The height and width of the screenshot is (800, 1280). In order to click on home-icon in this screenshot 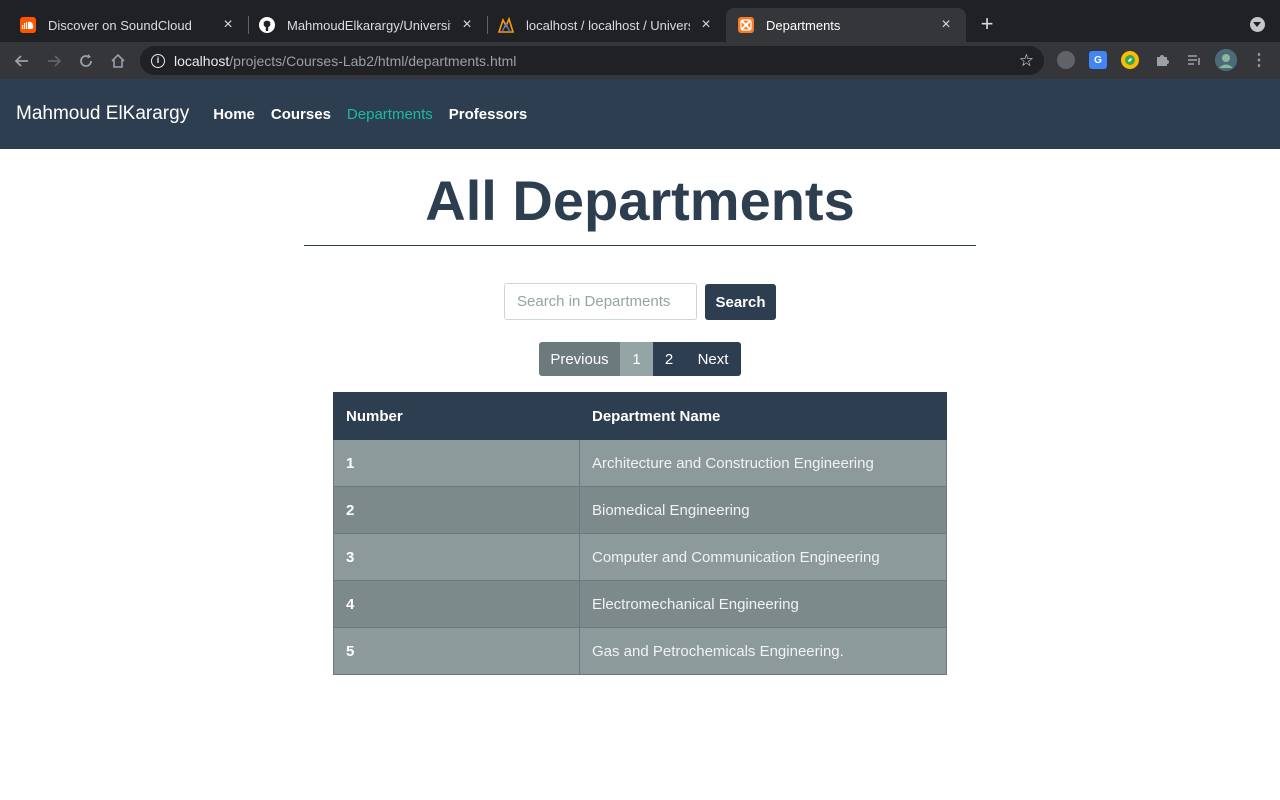, I will do `click(118, 61)`.